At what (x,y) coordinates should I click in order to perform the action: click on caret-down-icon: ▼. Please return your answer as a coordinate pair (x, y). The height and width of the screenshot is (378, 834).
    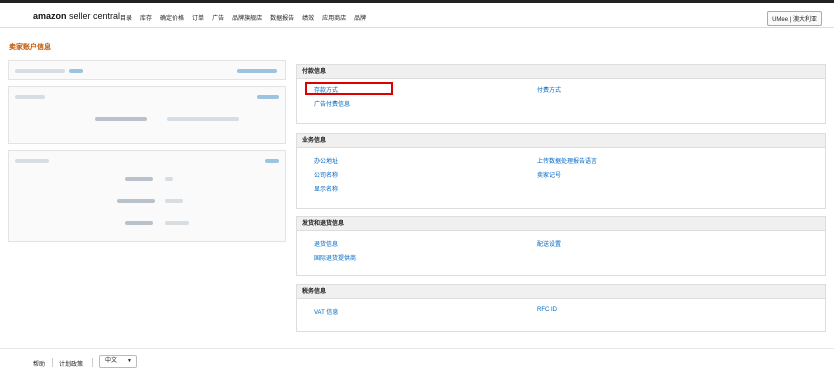
    Looking at the image, I should click on (129, 361).